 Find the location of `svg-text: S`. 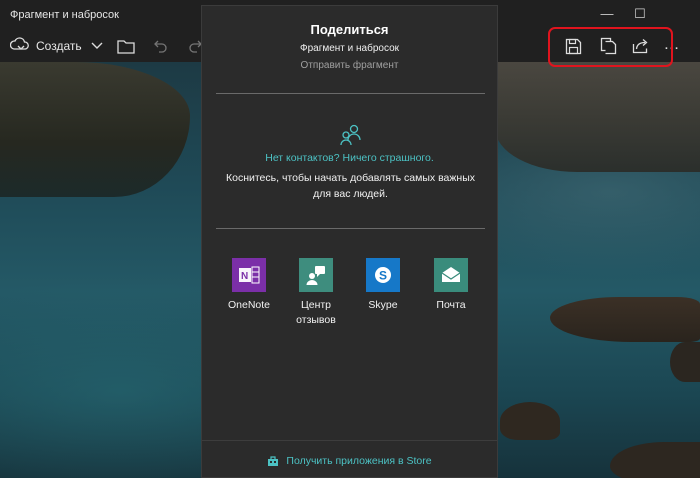

svg-text: S is located at coordinates (383, 276).